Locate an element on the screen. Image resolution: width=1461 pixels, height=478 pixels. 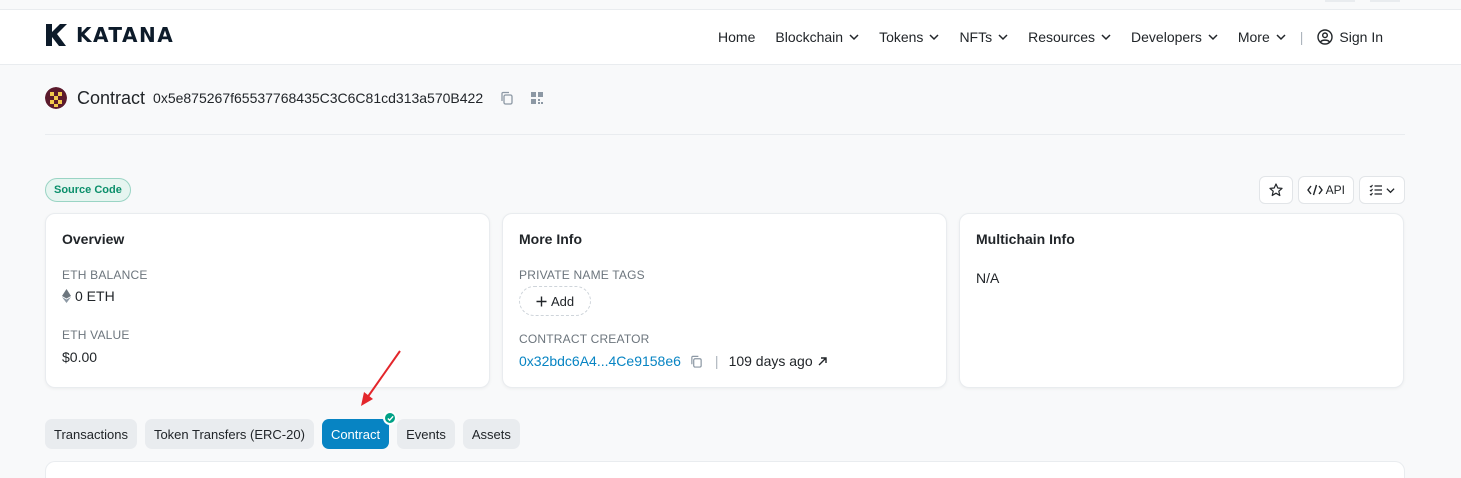
tab-events-label: Events is located at coordinates (426, 434).